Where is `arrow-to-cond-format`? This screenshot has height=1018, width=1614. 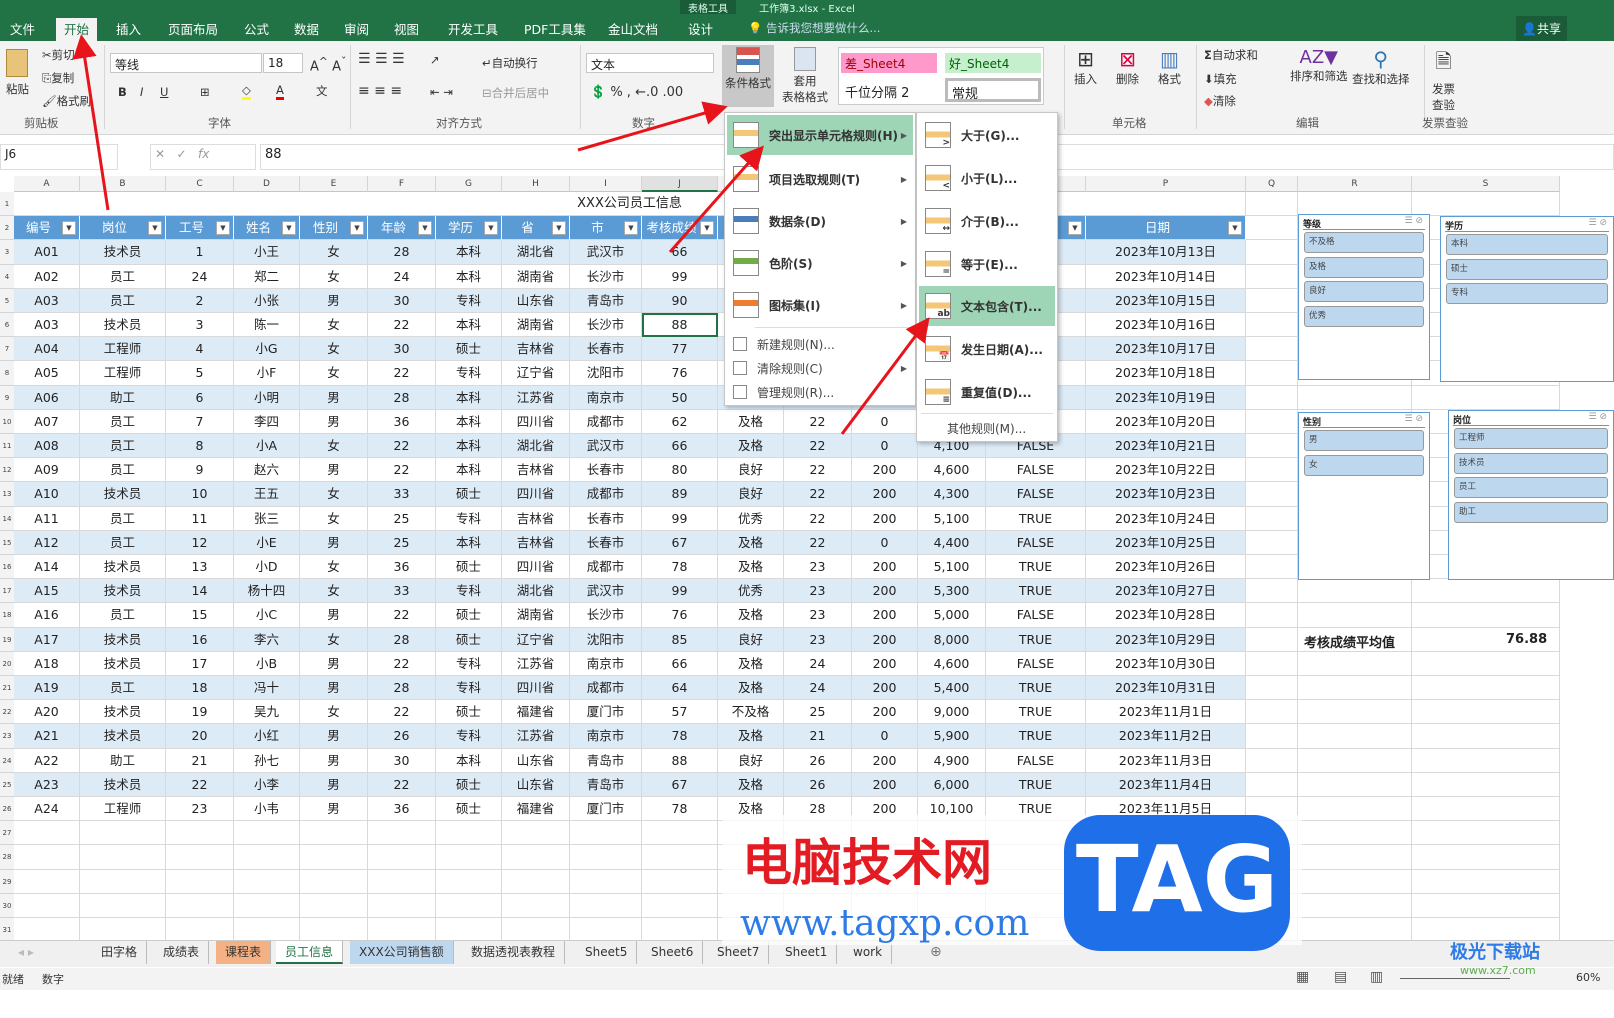 arrow-to-cond-format is located at coordinates (652, 126).